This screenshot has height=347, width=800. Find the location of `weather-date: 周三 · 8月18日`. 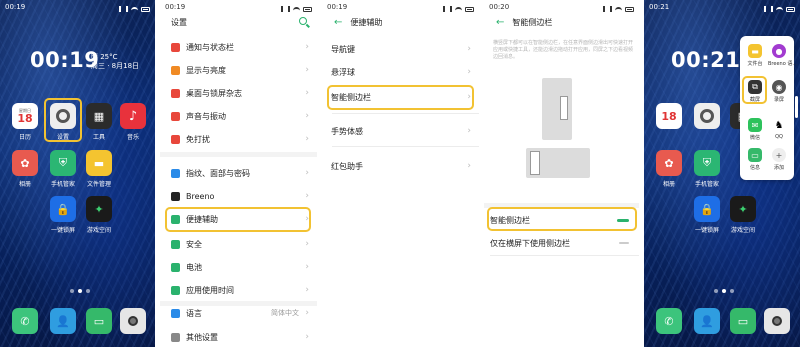

weather-date: 周三 · 8月18日 is located at coordinates (115, 66).